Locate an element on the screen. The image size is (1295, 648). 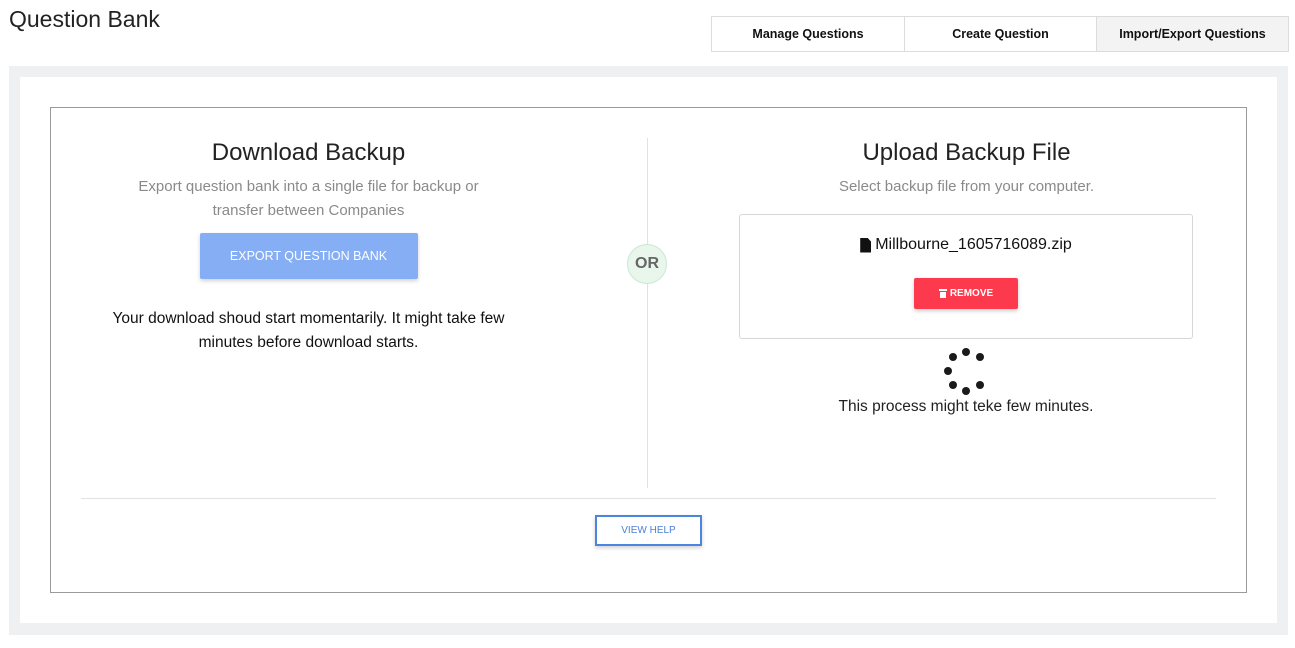
or-badge: OR is located at coordinates (647, 264).